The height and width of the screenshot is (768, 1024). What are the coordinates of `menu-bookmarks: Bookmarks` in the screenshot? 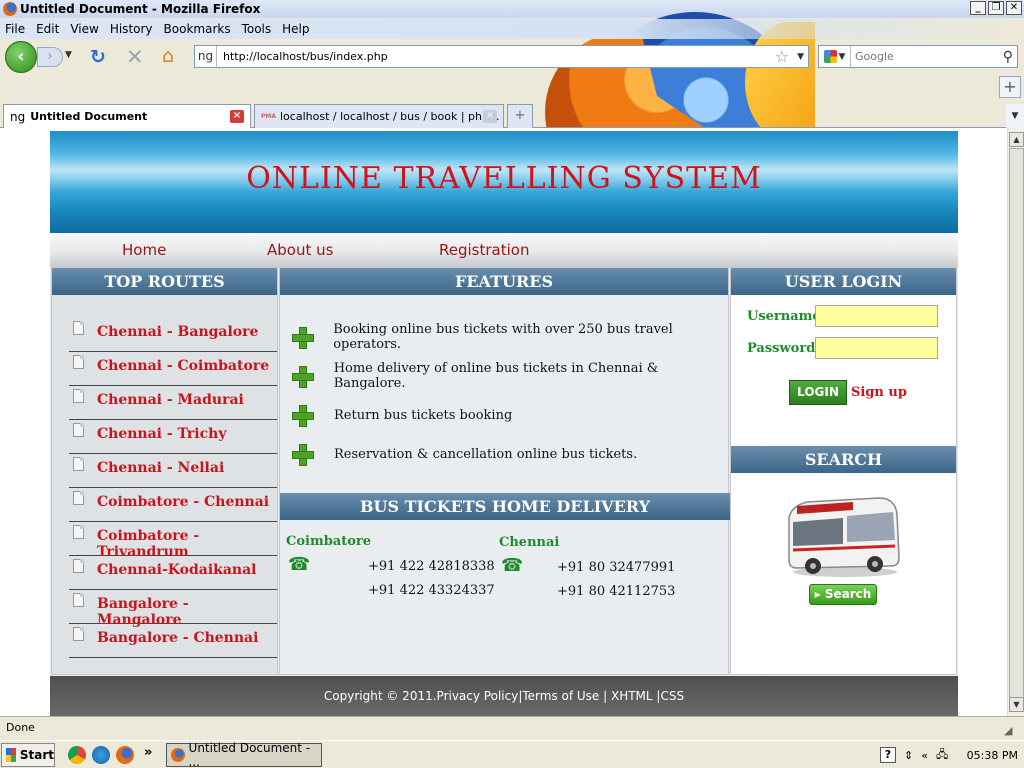 It's located at (197, 29).